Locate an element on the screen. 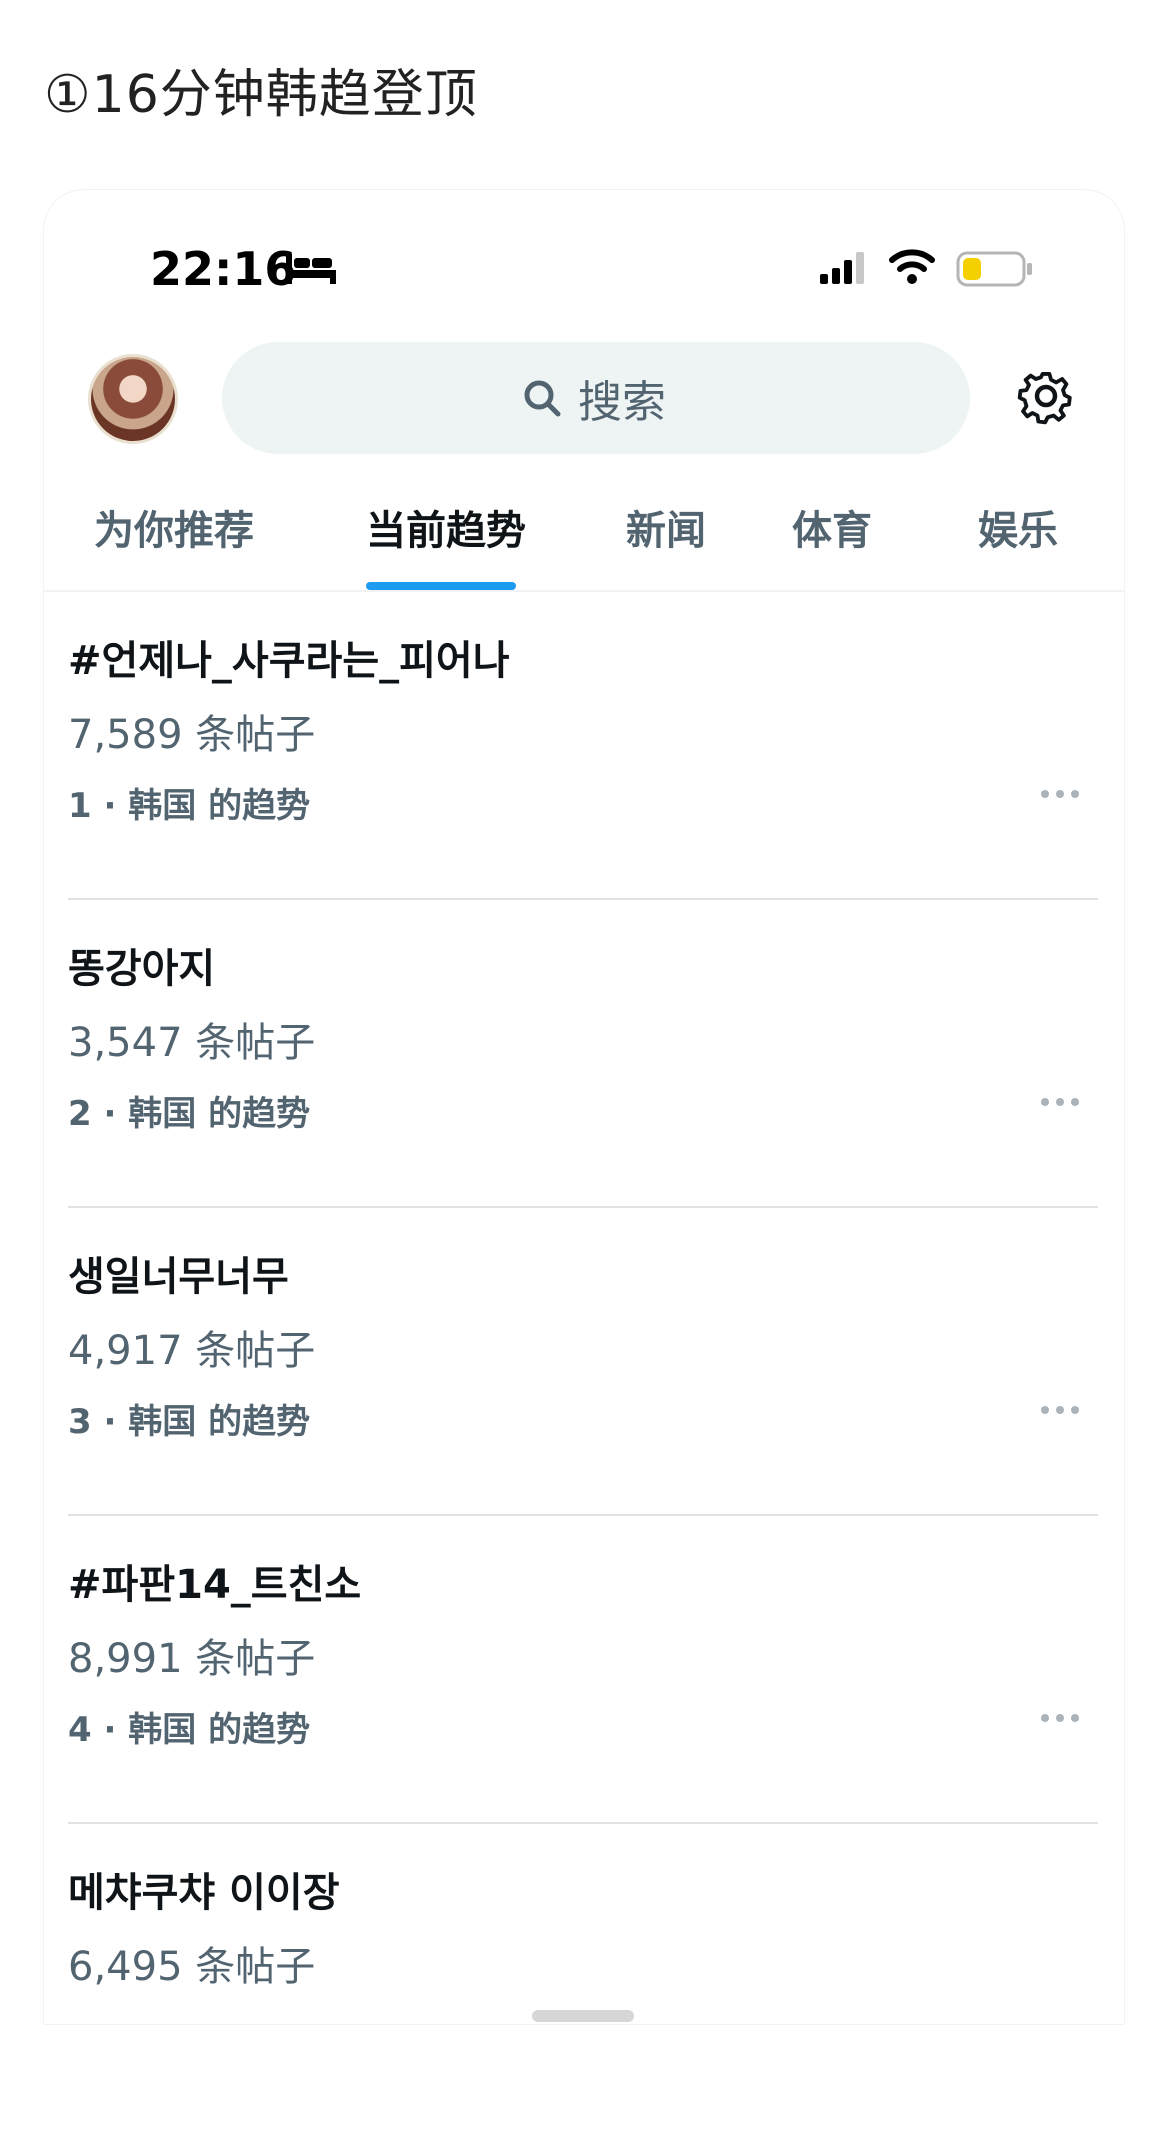 This screenshot has width=1170, height=2130. trend-title: 생일너무너무 is located at coordinates (178, 1277).